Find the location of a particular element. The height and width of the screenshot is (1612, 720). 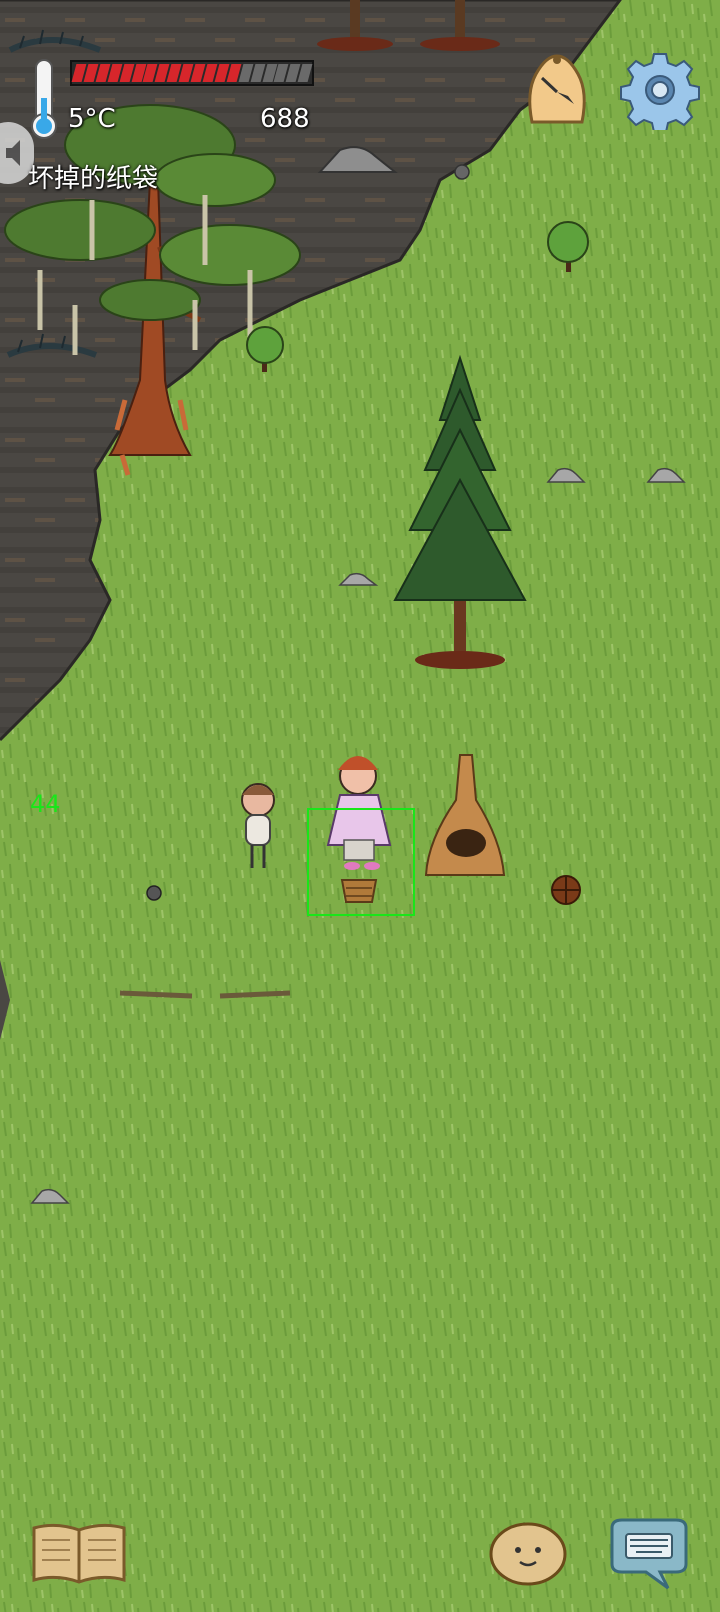

burr-item is located at coordinates (566, 890).